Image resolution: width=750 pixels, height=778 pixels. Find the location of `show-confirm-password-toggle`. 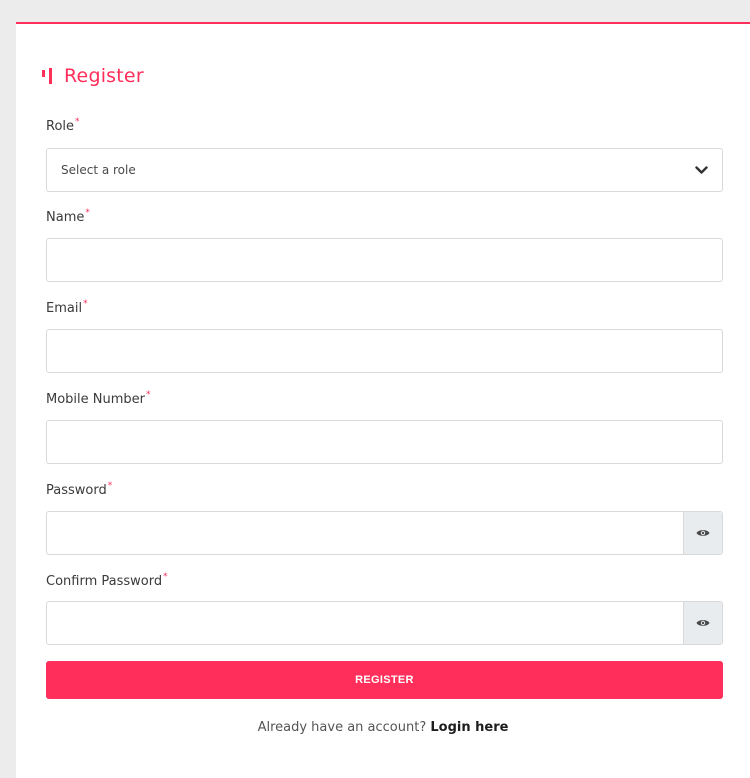

show-confirm-password-toggle is located at coordinates (702, 623).